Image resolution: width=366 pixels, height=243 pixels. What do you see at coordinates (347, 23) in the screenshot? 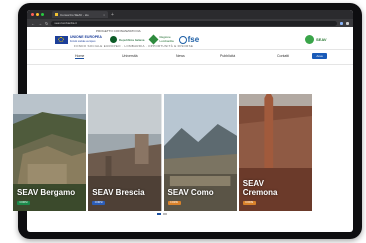
I see `profile-icon` at bounding box center [347, 23].